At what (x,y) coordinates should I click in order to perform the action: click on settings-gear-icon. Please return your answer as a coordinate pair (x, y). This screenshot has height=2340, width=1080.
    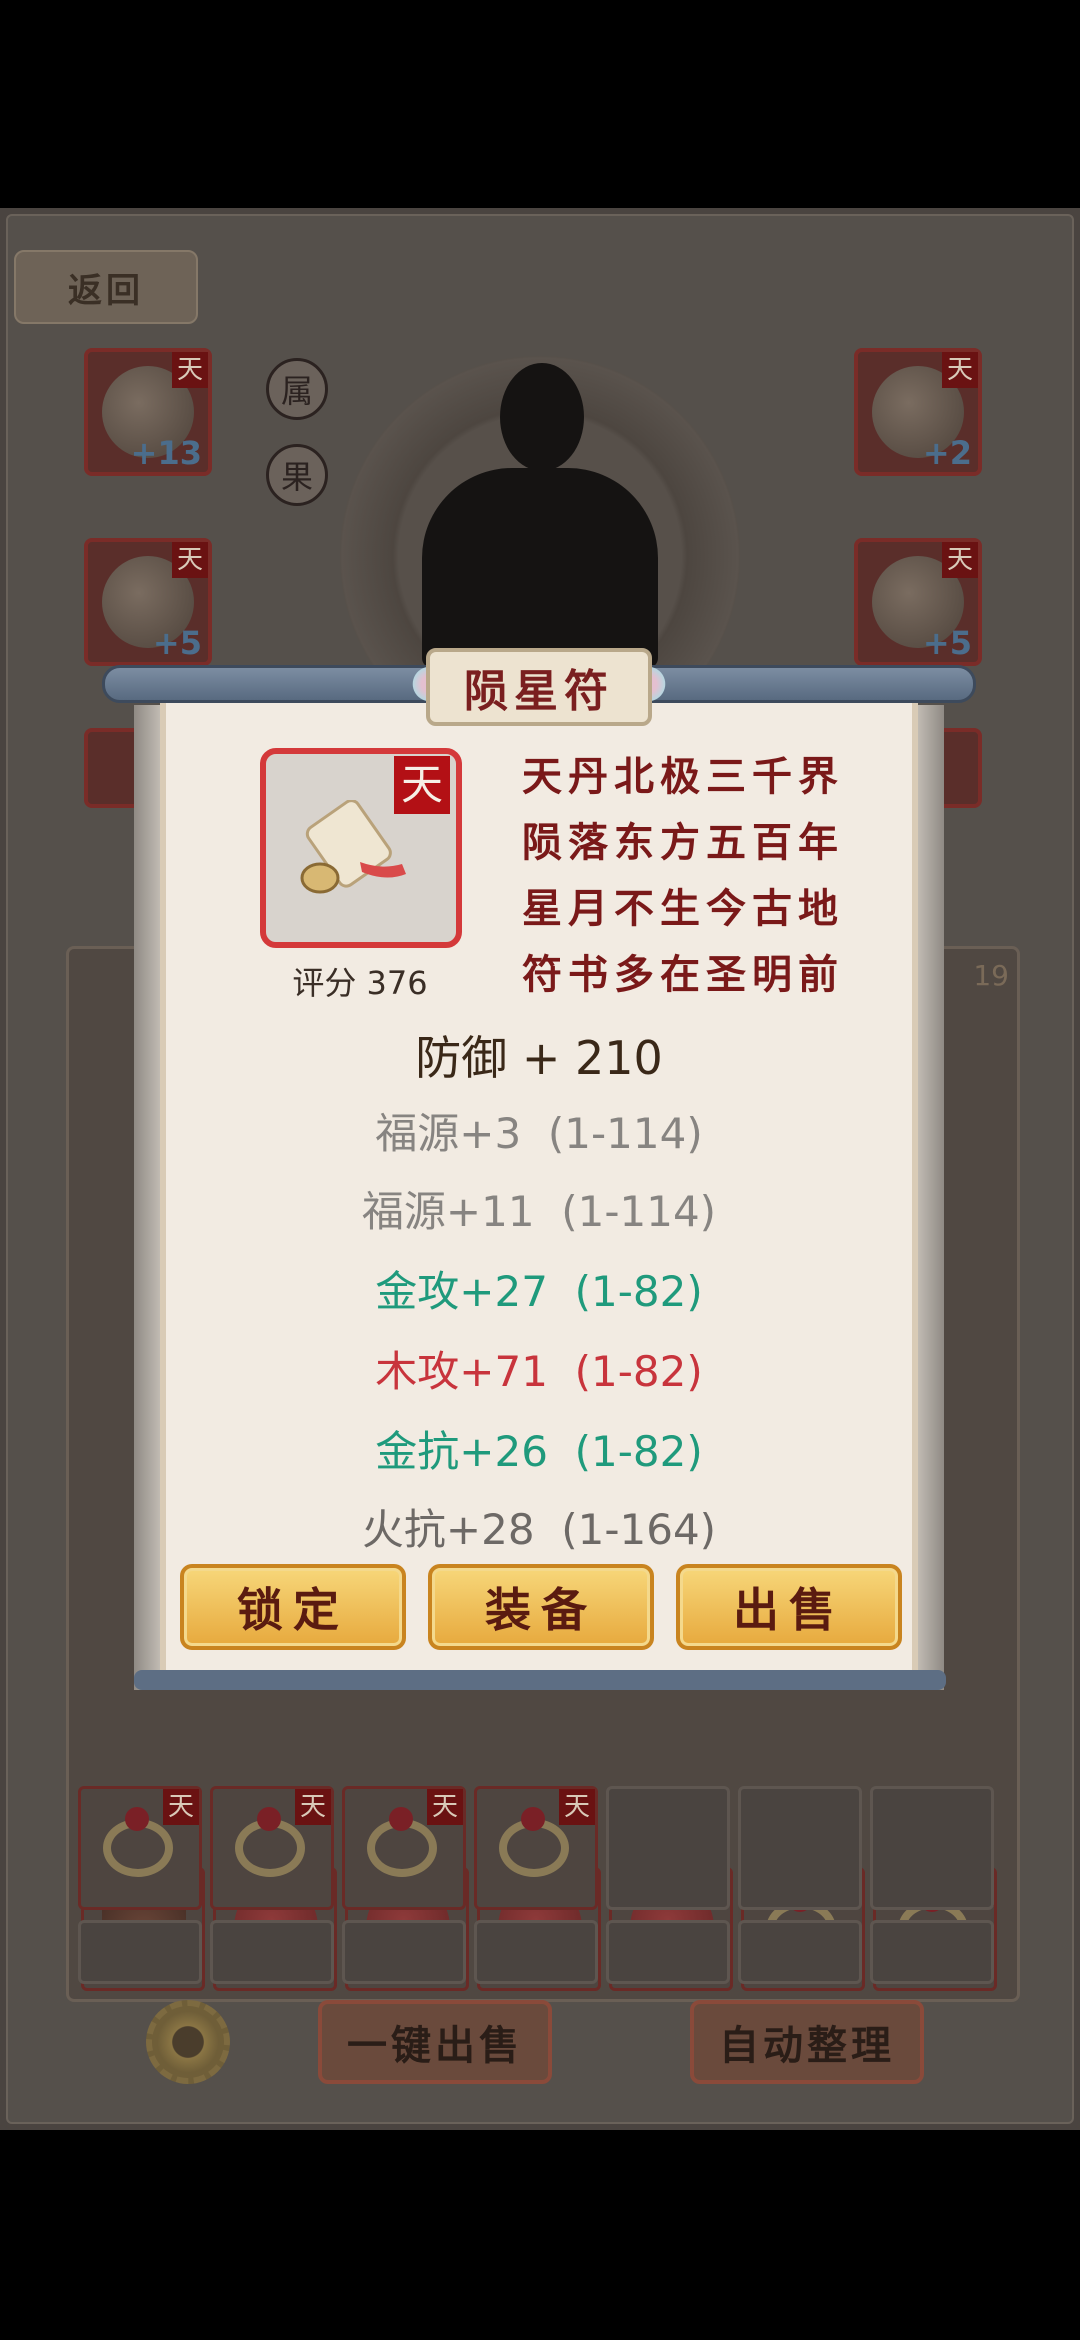
    Looking at the image, I should click on (188, 2042).